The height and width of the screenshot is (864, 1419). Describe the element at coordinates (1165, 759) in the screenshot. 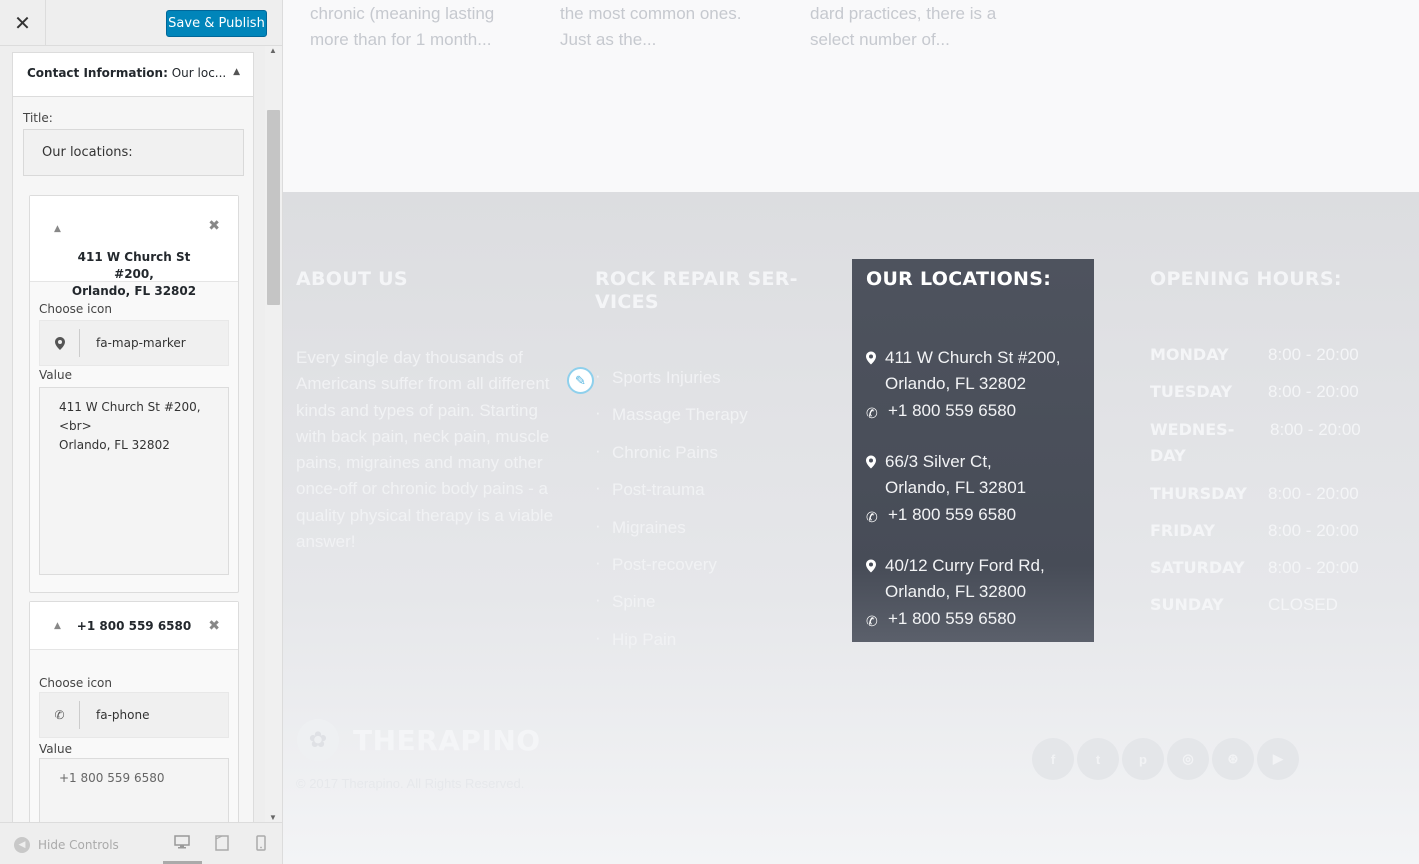

I see `social-links: f t p ◎ ⊛ ▶` at that location.